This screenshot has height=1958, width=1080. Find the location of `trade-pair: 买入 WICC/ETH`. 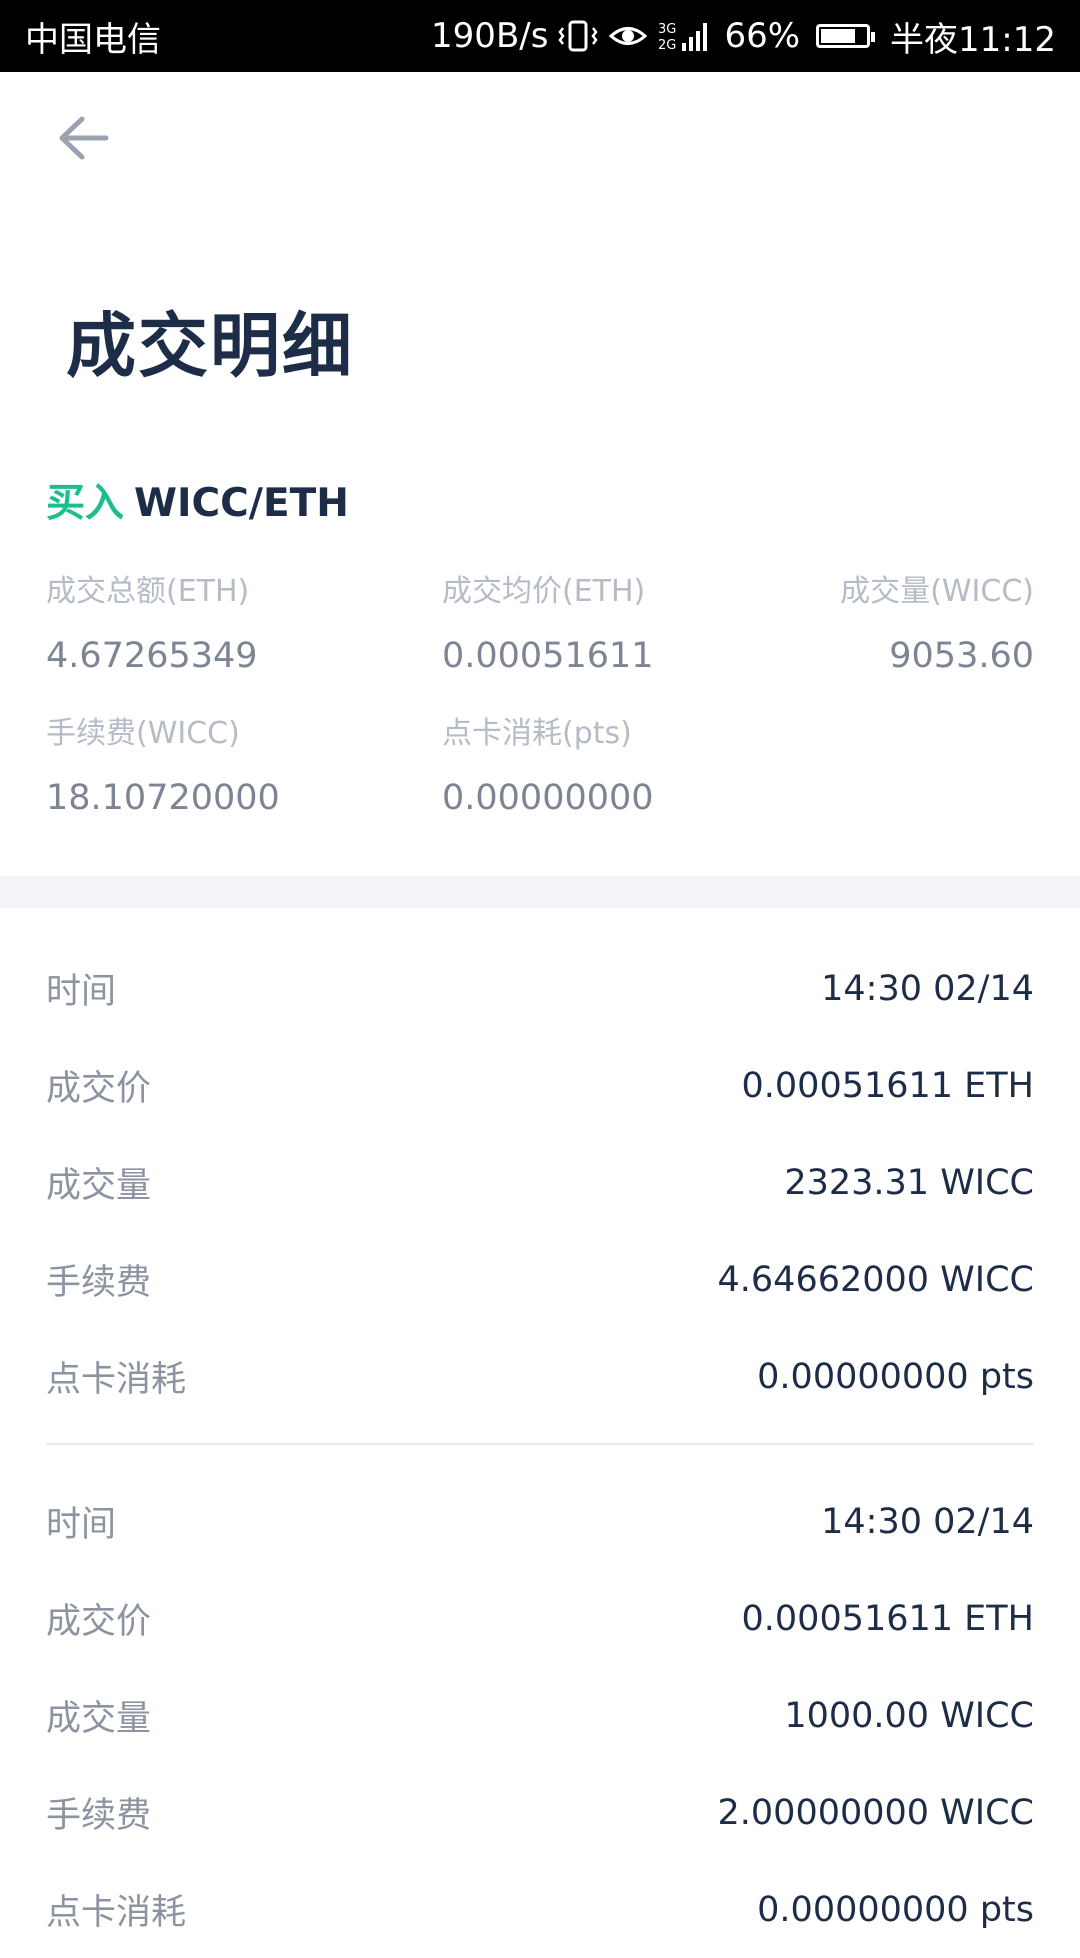

trade-pair: 买入 WICC/ETH is located at coordinates (197, 500).